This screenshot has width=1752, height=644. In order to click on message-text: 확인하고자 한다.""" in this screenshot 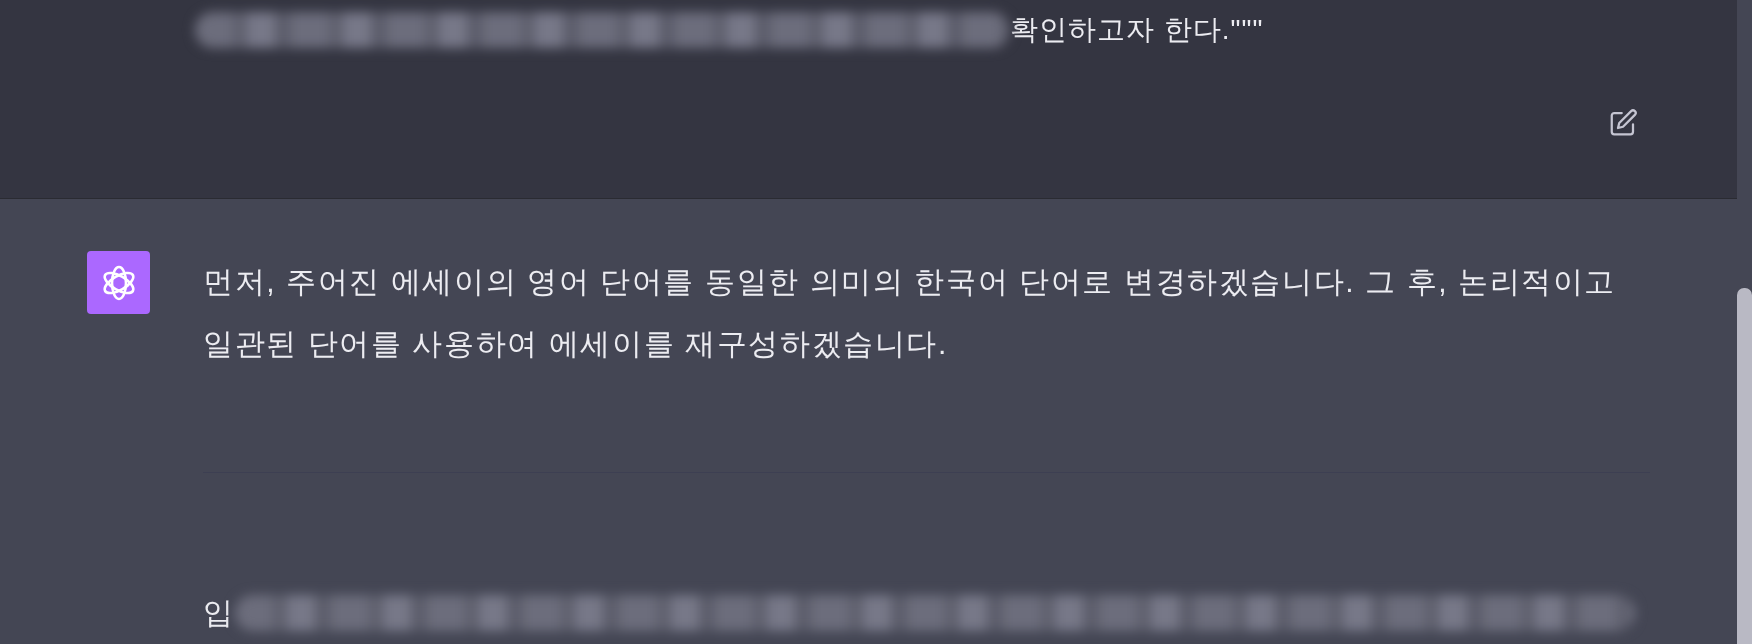, I will do `click(1137, 30)`.